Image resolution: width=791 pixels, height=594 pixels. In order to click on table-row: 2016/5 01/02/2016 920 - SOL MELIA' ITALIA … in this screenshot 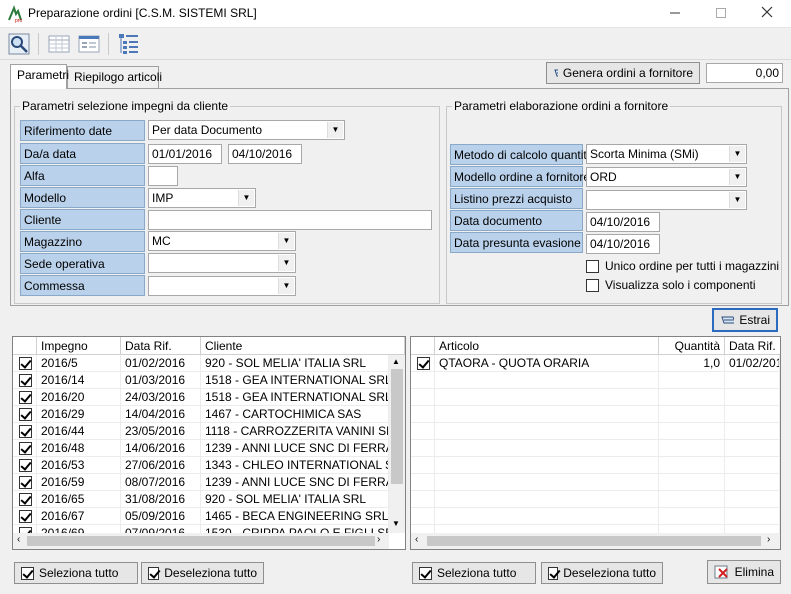, I will do `click(201, 363)`.